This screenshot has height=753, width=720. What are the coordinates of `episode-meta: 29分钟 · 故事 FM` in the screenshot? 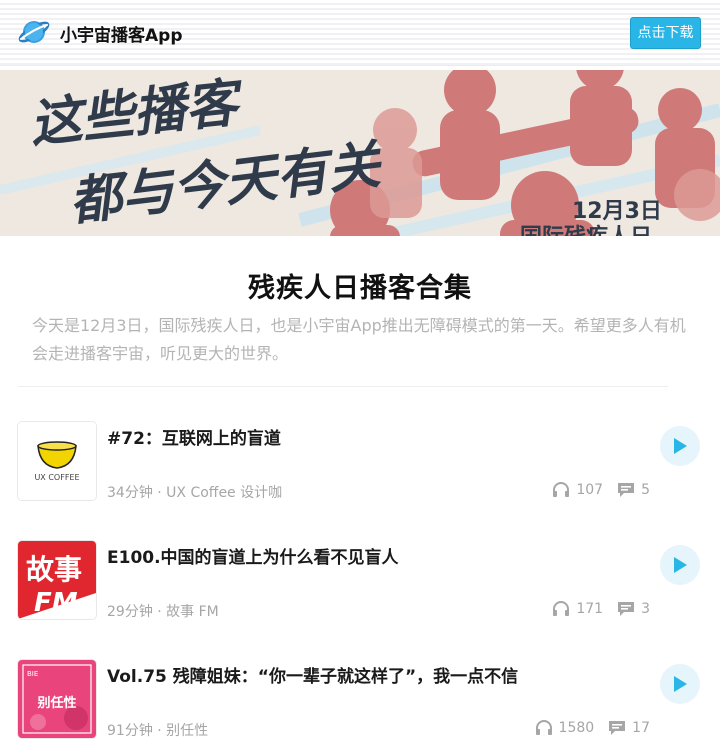 It's located at (163, 612).